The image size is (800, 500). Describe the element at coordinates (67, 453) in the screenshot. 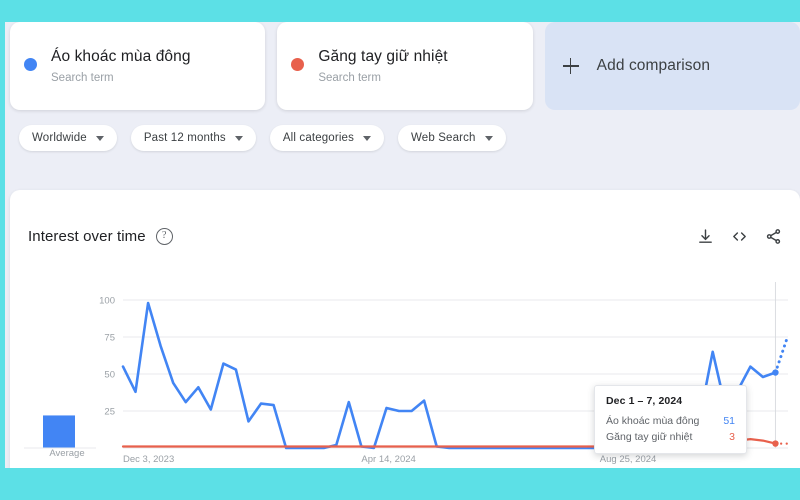

I see `average-bar-label: Average` at that location.